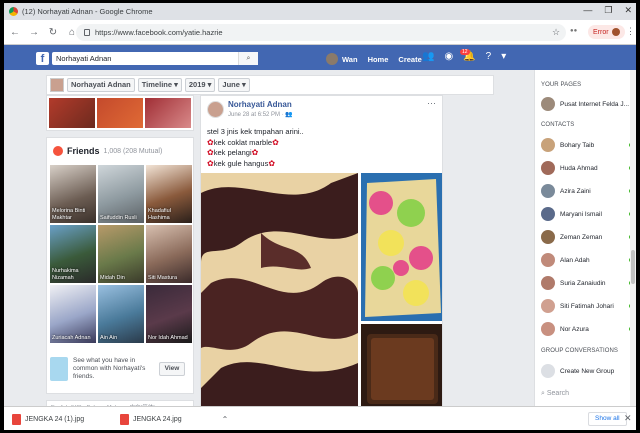 The width and height of the screenshot is (640, 433). What do you see at coordinates (350, 59) in the screenshot?
I see `user-name-link: Wan` at bounding box center [350, 59].